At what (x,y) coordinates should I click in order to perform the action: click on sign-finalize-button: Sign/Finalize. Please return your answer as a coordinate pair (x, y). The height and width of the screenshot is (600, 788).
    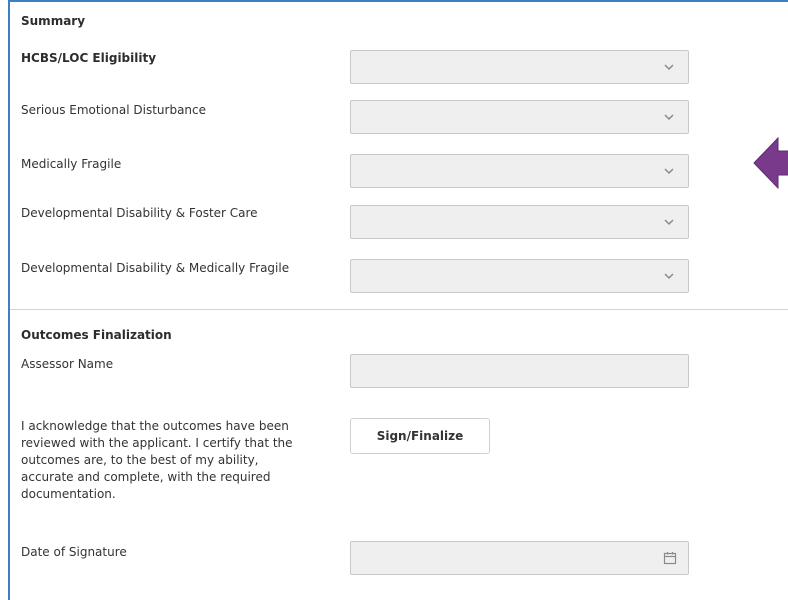
    Looking at the image, I should click on (420, 436).